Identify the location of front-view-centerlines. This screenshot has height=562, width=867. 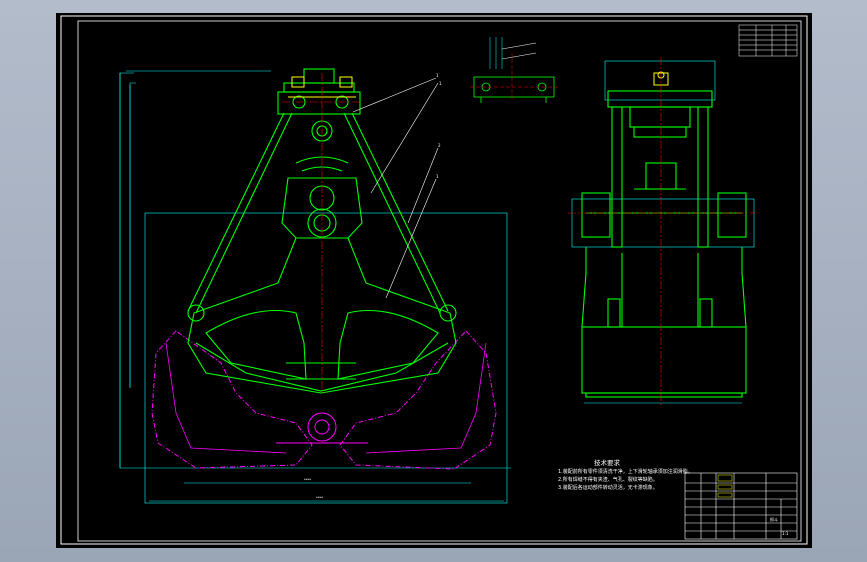
(322, 233).